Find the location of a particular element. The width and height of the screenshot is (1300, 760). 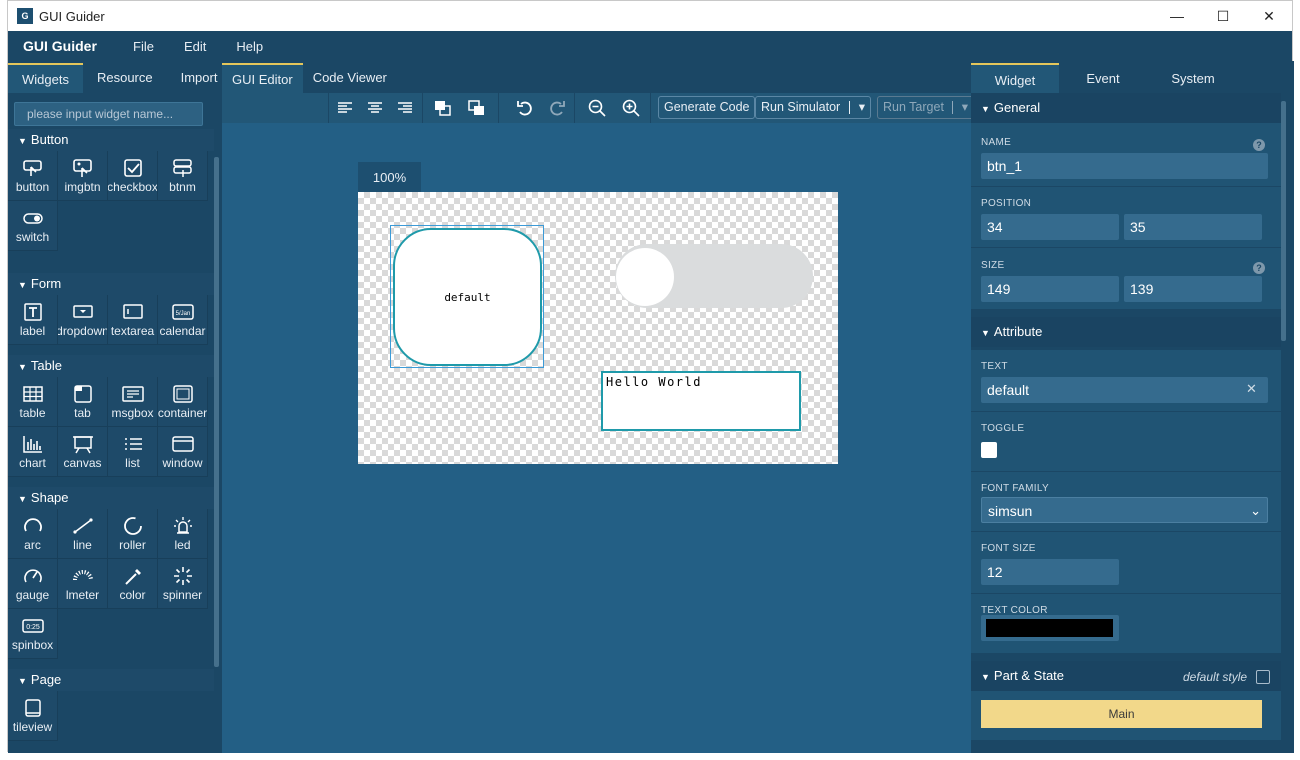

menu-edit: Edit is located at coordinates (195, 46).